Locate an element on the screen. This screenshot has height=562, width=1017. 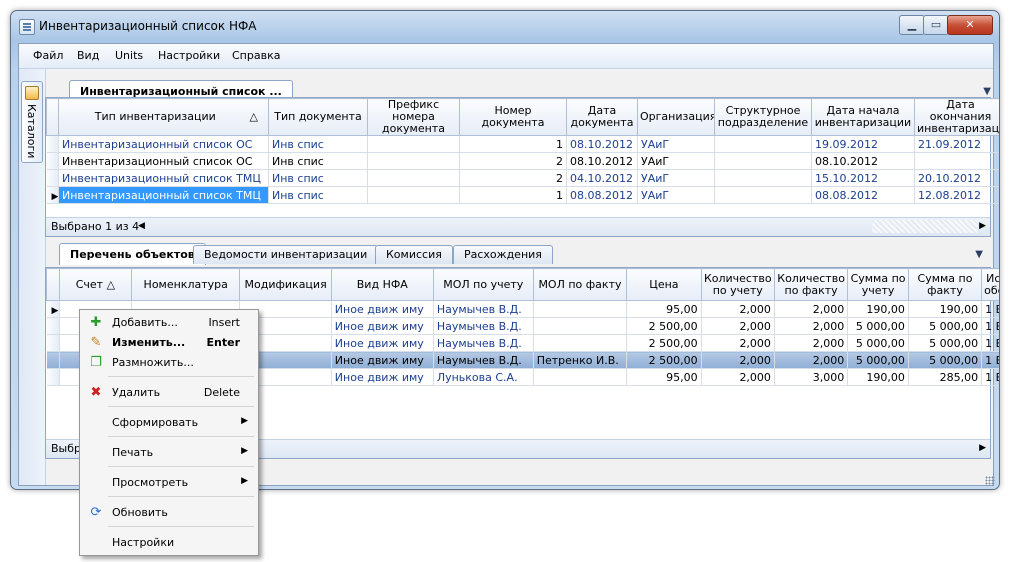
horizontal-scrollbar is located at coordinates (924, 226).